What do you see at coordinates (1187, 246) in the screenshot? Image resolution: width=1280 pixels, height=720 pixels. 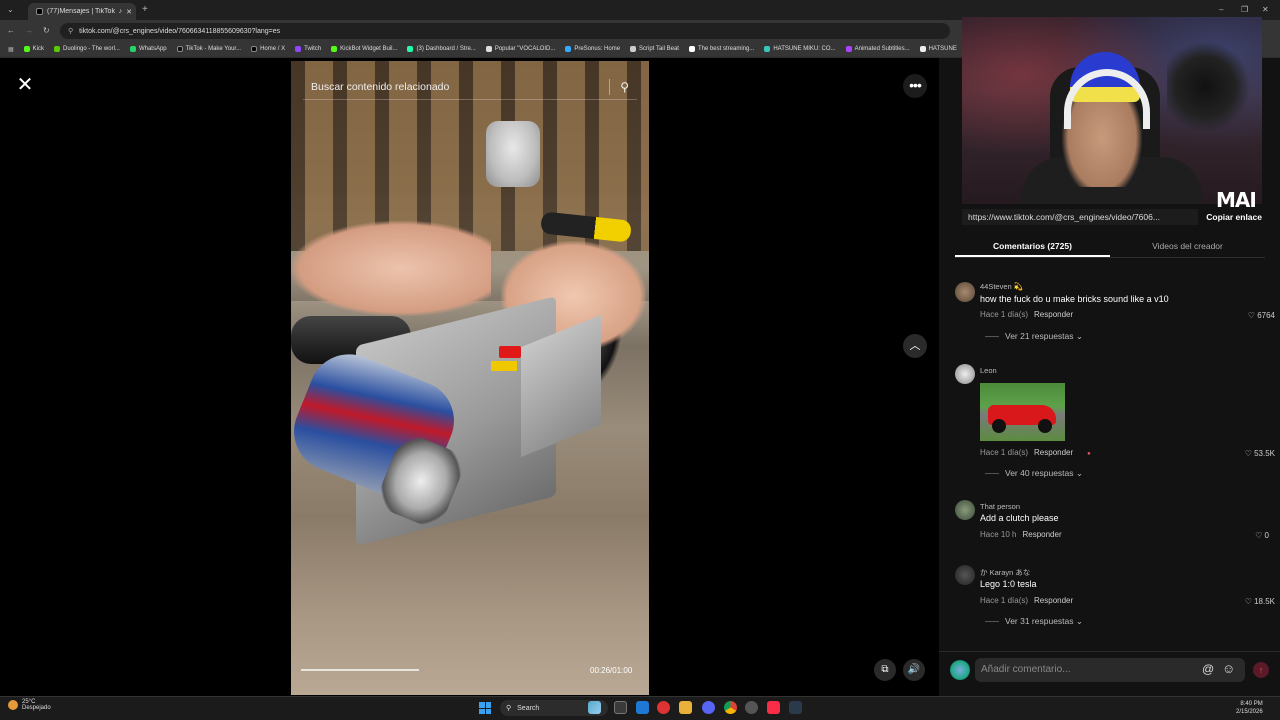 I see `tab-creator-videos: Videos del creador` at bounding box center [1187, 246].